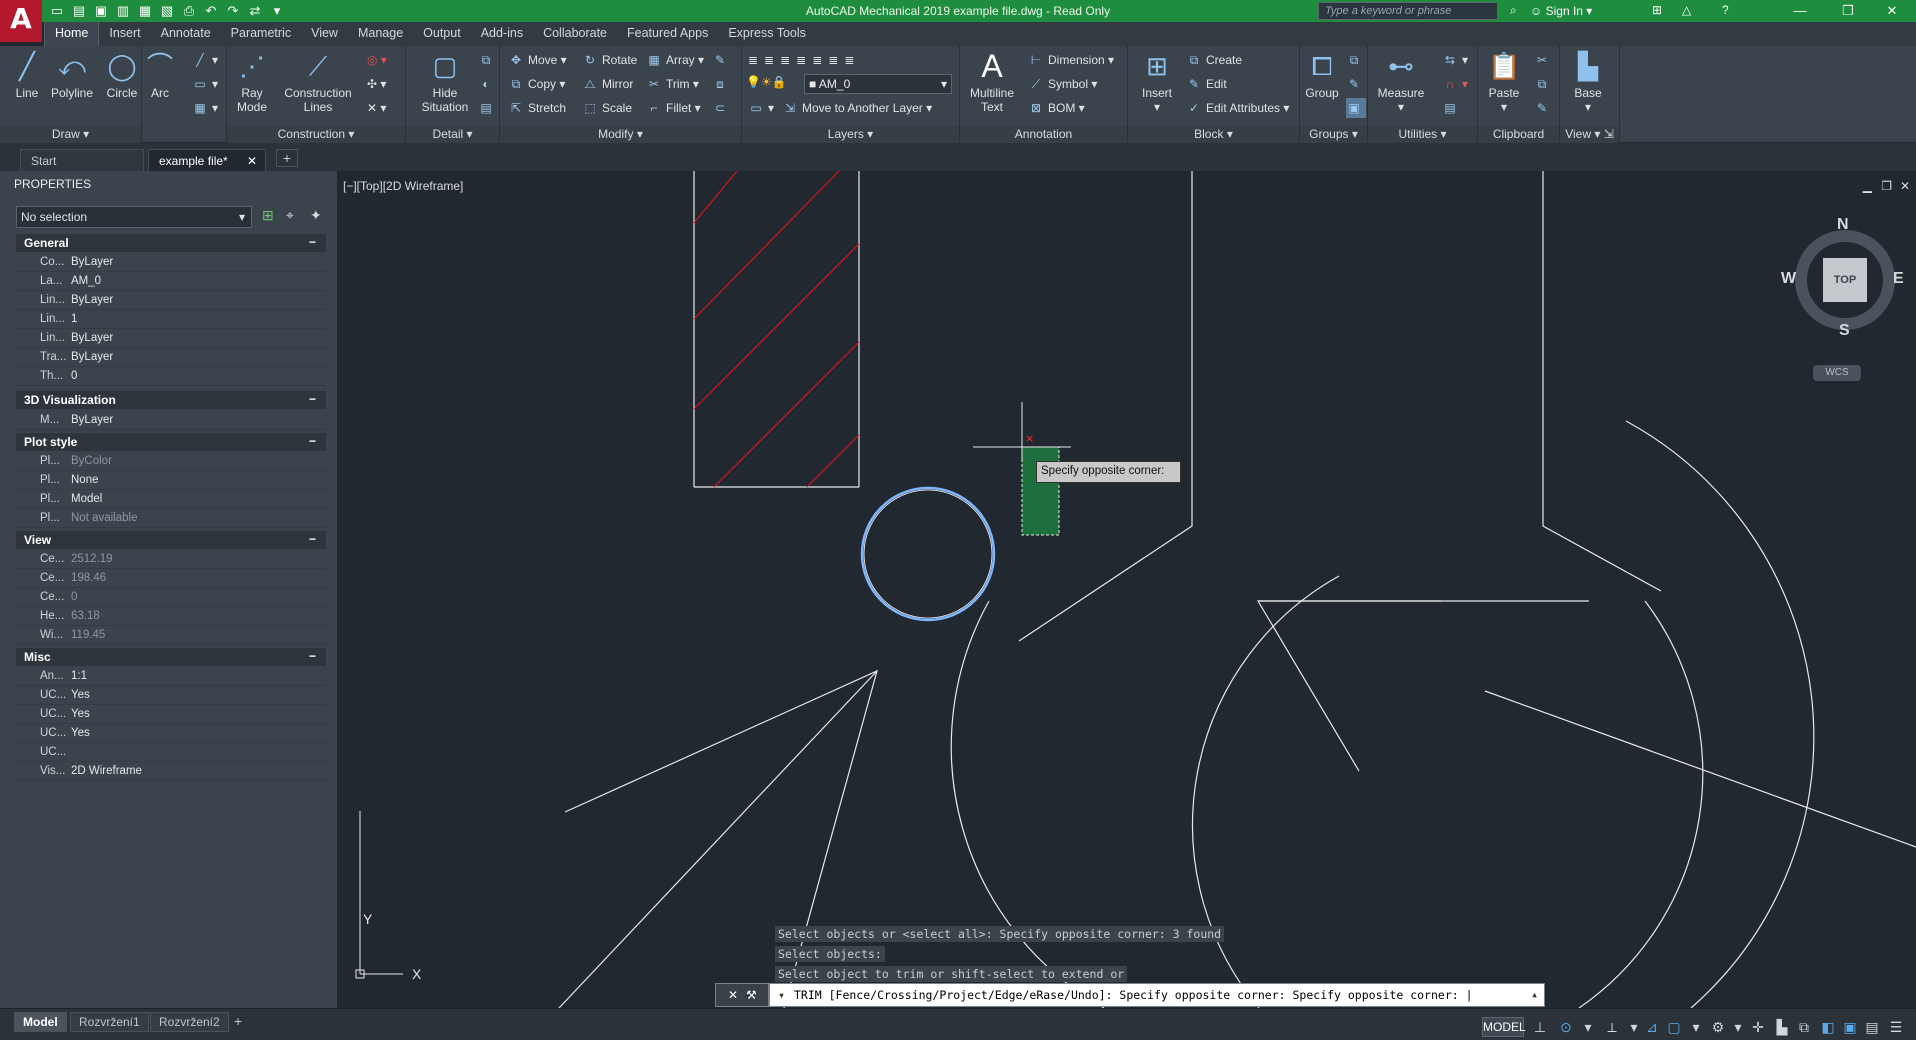 The width and height of the screenshot is (1916, 1040). What do you see at coordinates (1213, 134) in the screenshot?
I see `block-panel-label: Block ▾` at bounding box center [1213, 134].